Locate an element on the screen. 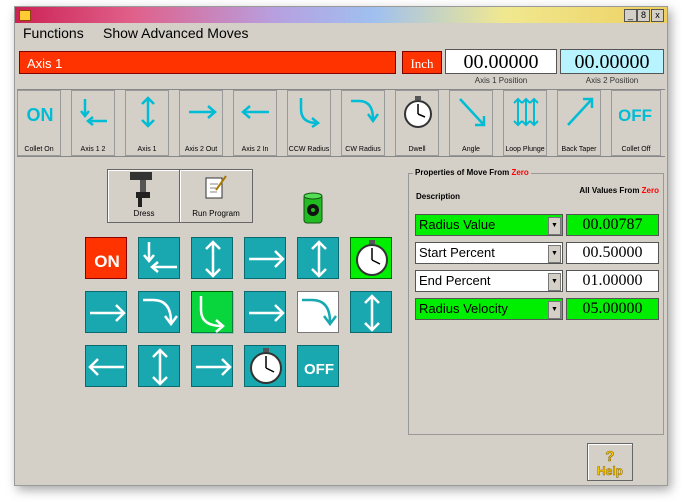 This screenshot has height=504, width=681. grinder-icon is located at coordinates (141, 189).